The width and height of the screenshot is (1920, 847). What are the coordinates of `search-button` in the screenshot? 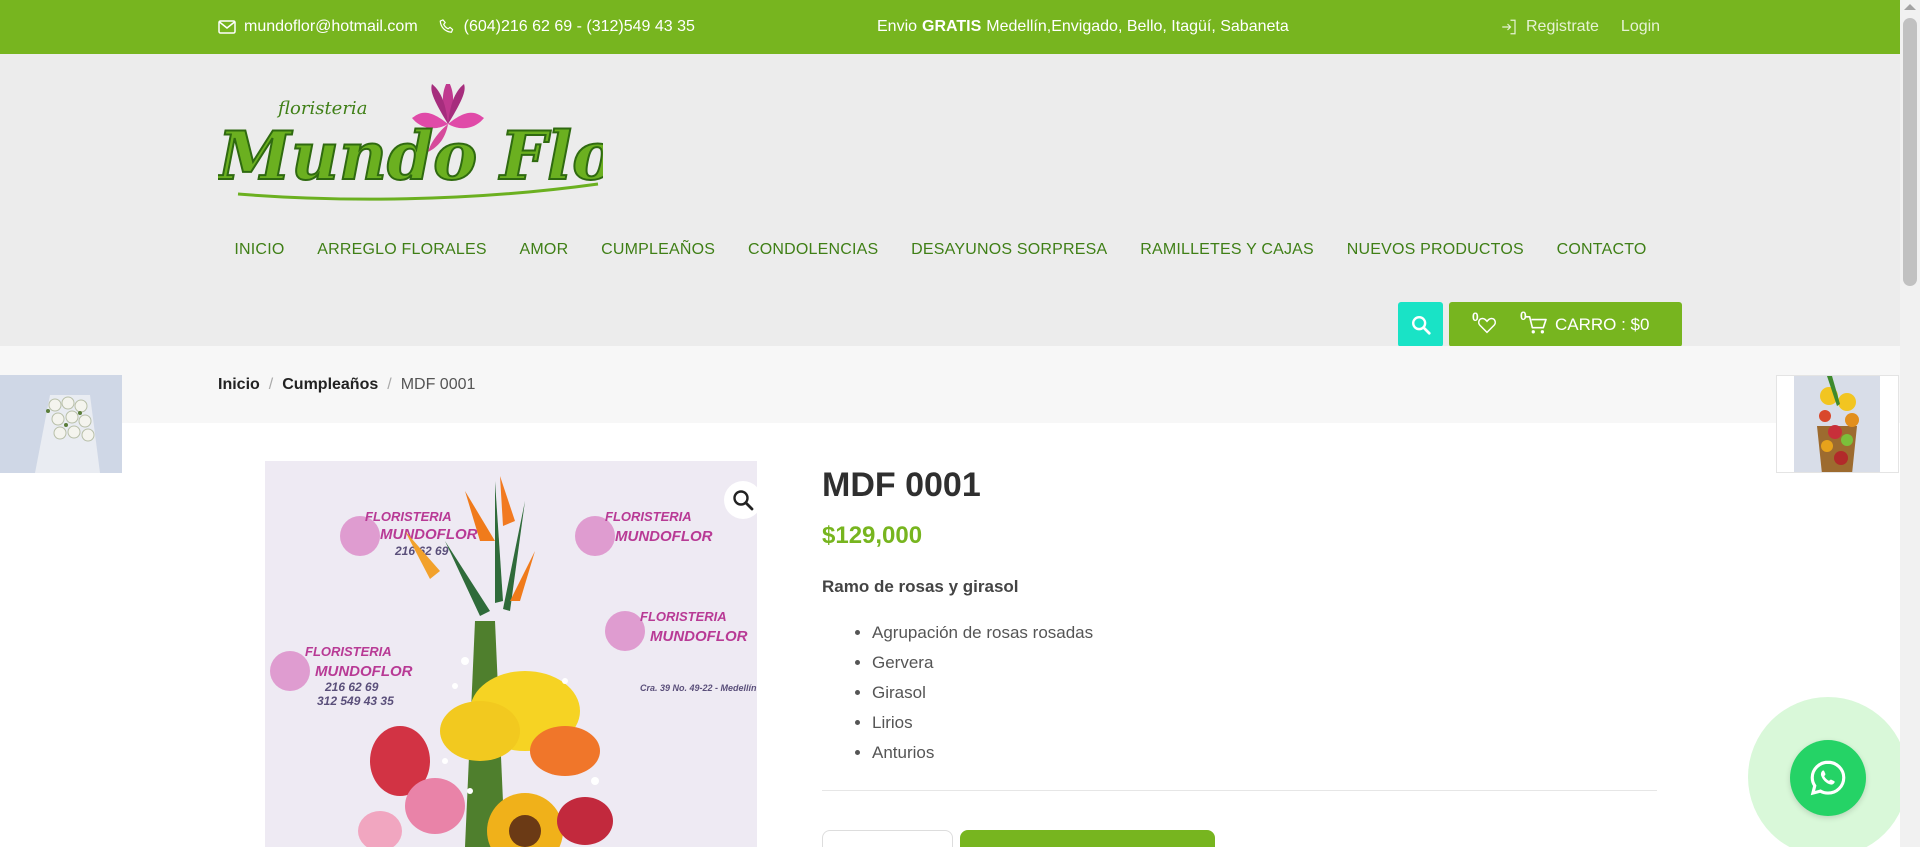 It's located at (1420, 324).